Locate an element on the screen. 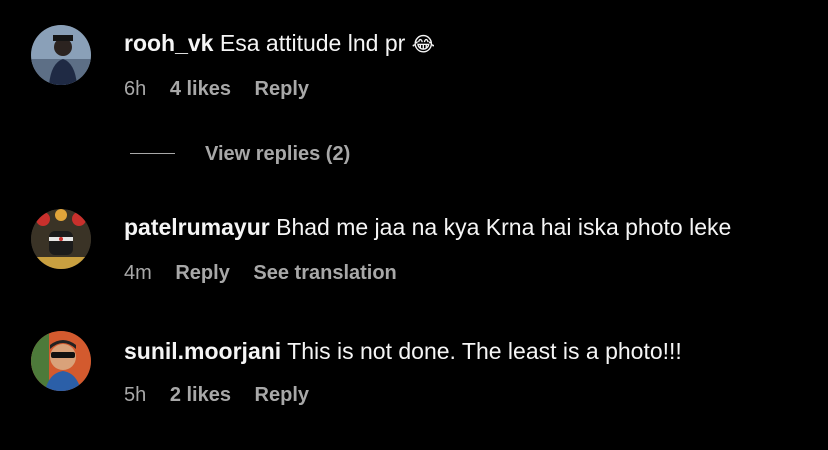 The height and width of the screenshot is (450, 828). comment-meta: 4m Reply See translation is located at coordinates (269, 273).